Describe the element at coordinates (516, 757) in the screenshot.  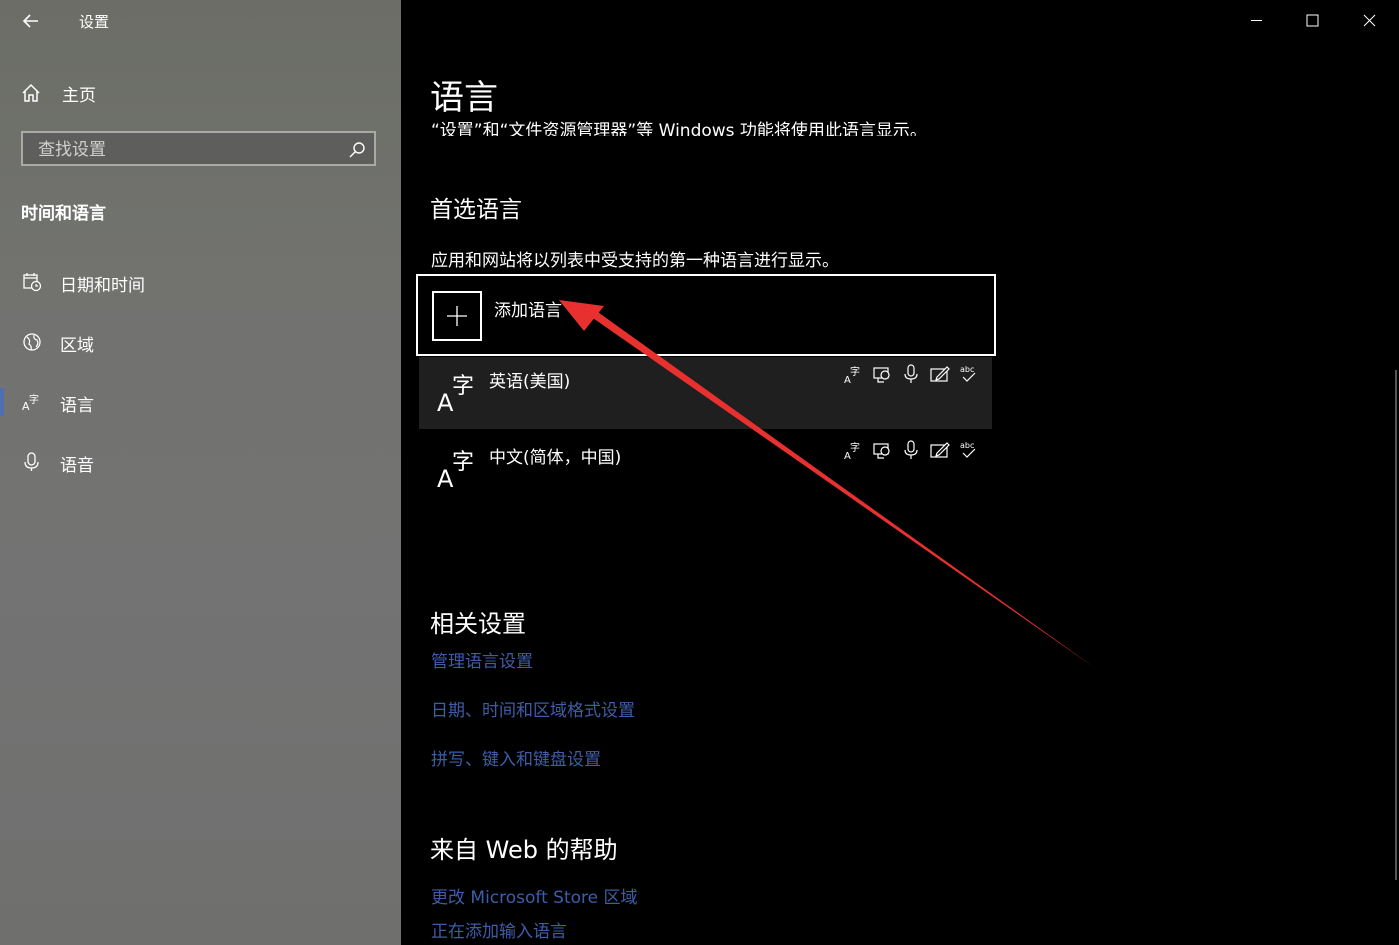
I see `link-spelling-typing-keyboard: 拼写、键入和键盘设置` at that location.